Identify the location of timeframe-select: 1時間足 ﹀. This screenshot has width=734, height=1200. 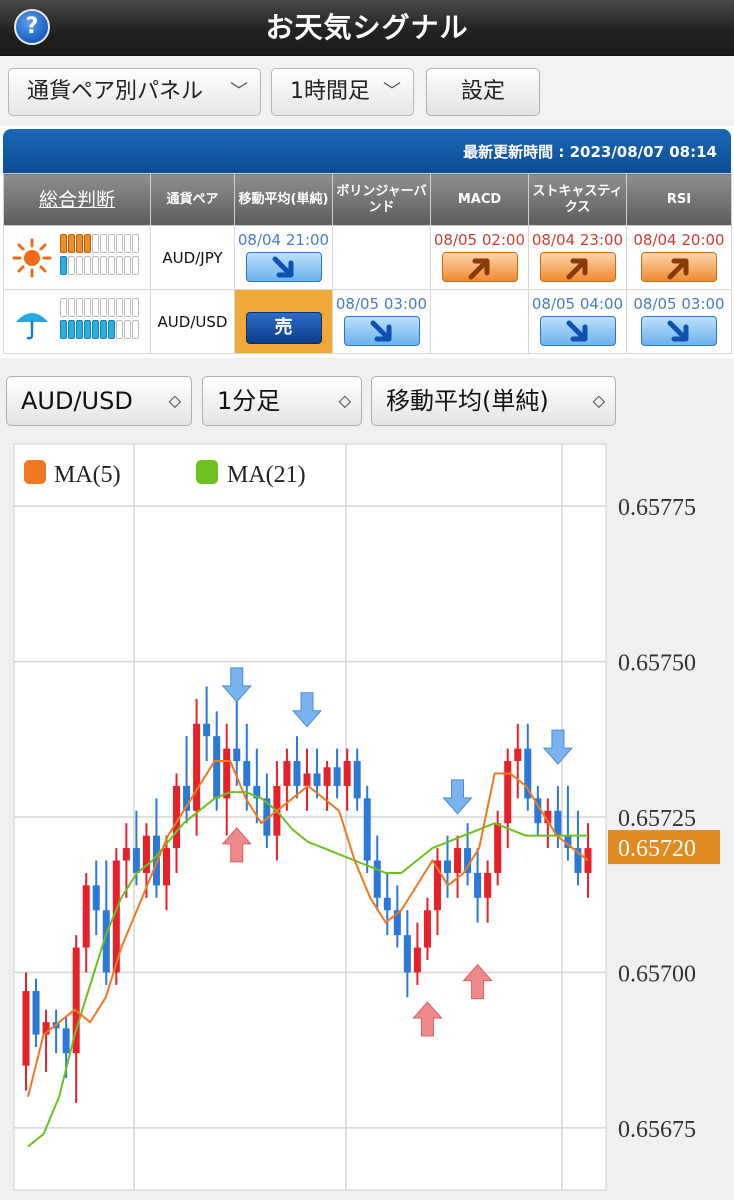
(342, 92).